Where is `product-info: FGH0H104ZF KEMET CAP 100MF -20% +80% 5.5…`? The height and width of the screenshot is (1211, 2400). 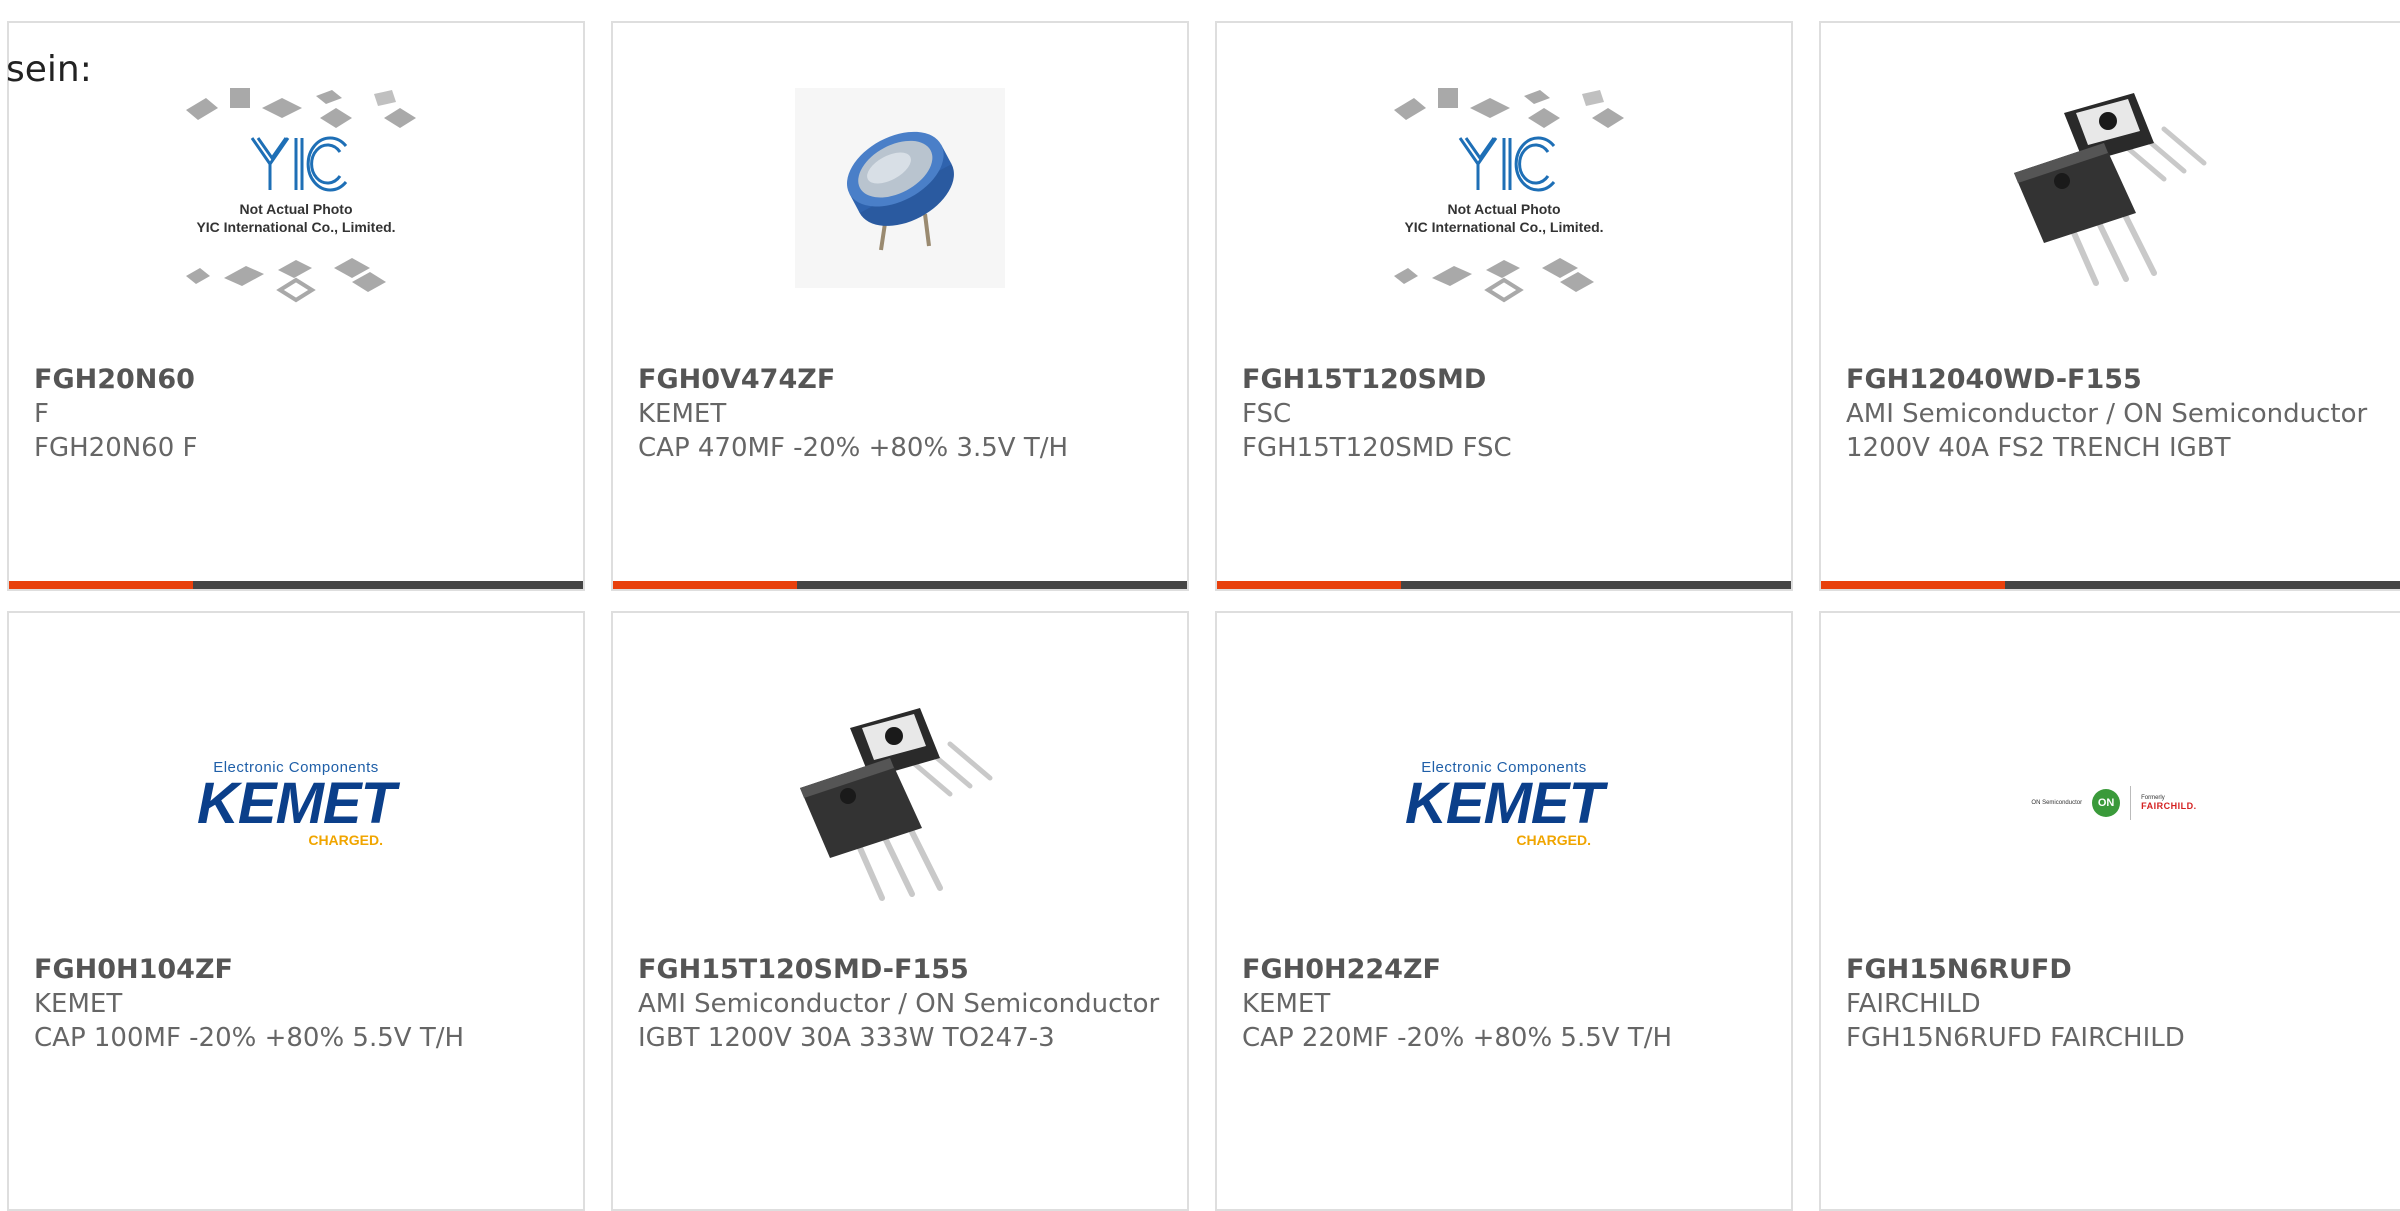
product-info: FGH0H104ZF KEMET CAP 100MF -20% +80% 5.5… is located at coordinates (298, 1004).